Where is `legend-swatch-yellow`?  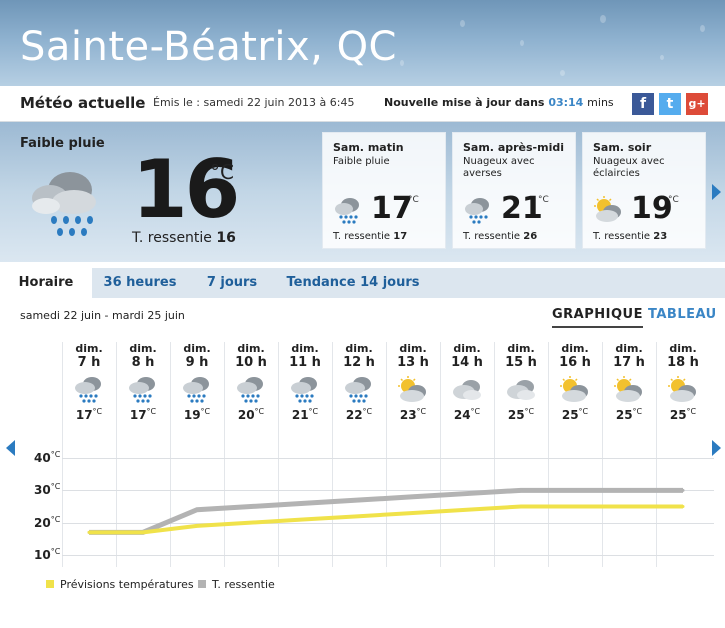 legend-swatch-yellow is located at coordinates (50, 584).